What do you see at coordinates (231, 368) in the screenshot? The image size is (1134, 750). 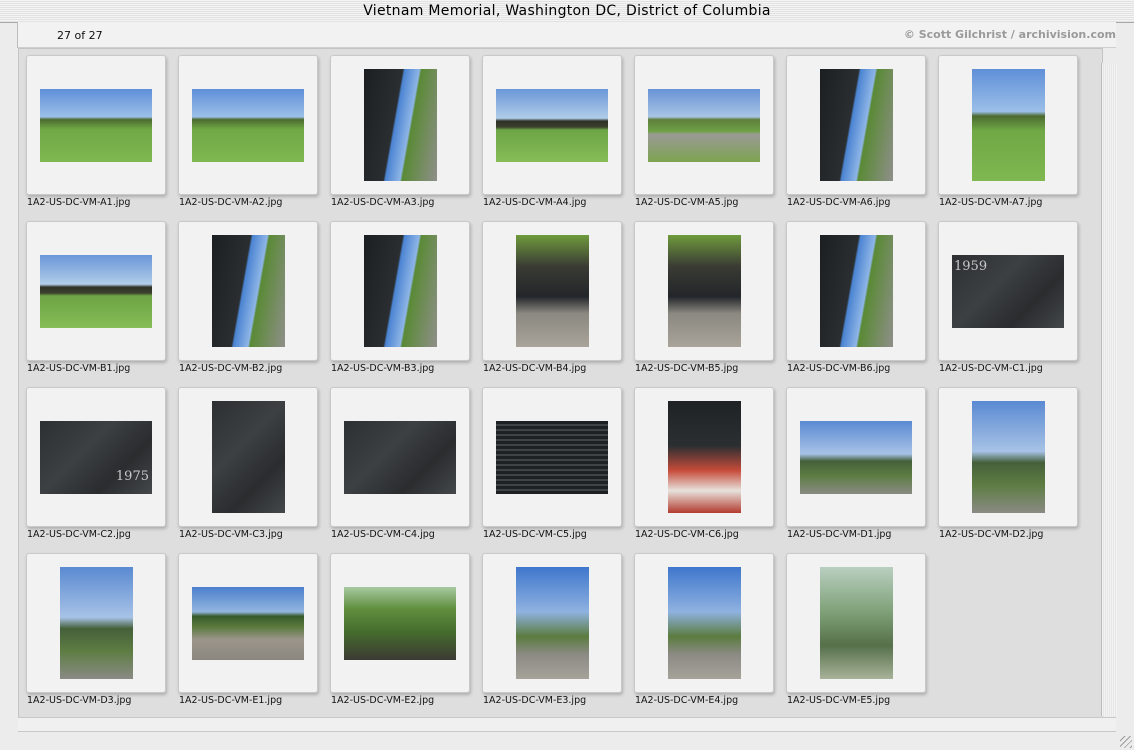 I see `thumbnail-filename: 1A2-US-DC-VM-B2.jpg` at bounding box center [231, 368].